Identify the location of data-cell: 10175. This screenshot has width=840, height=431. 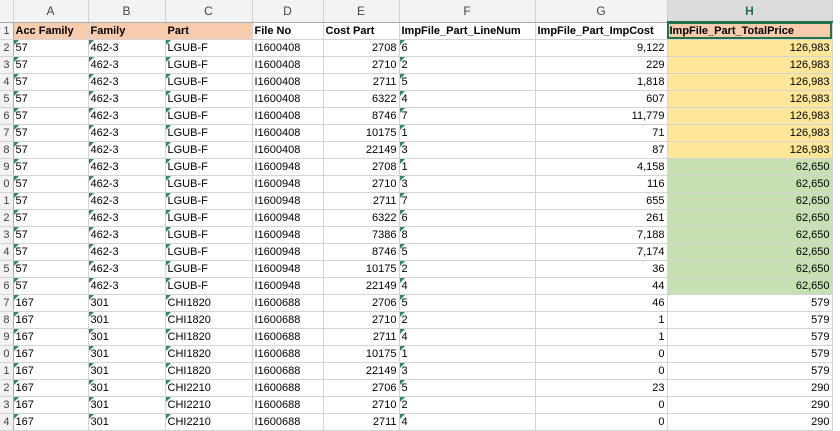
(361, 354).